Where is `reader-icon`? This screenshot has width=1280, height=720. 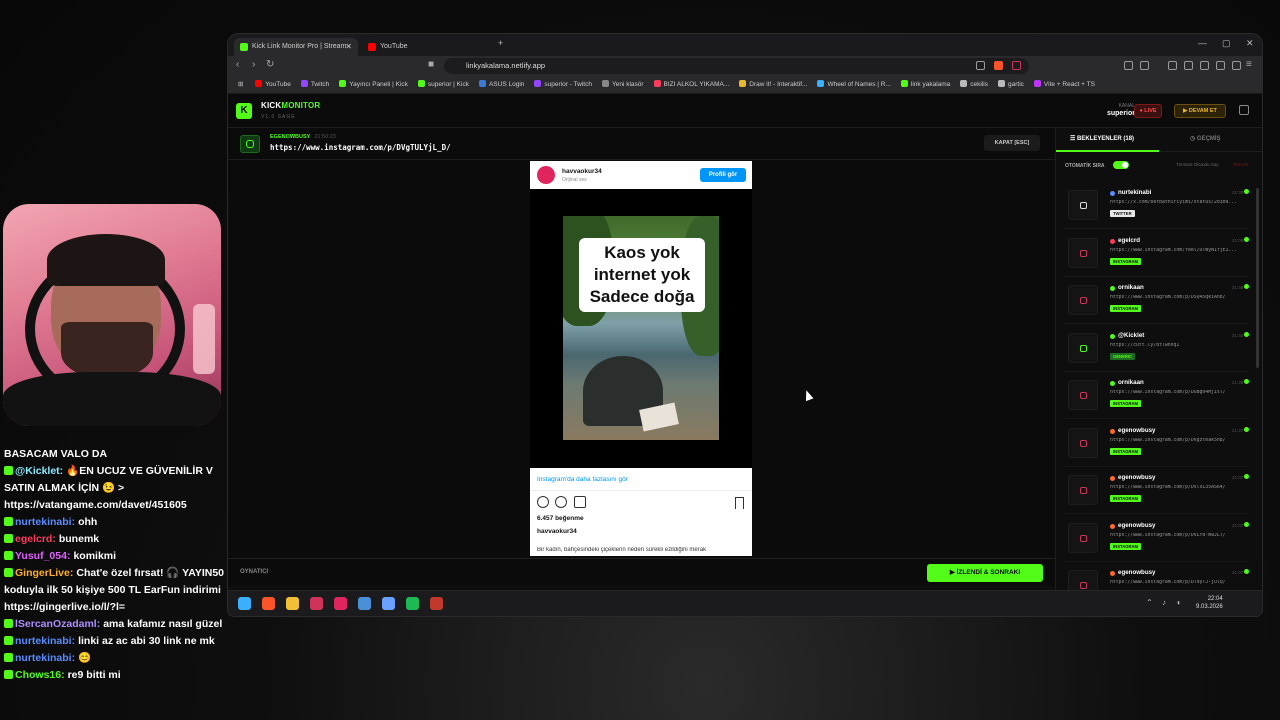 reader-icon is located at coordinates (1144, 65).